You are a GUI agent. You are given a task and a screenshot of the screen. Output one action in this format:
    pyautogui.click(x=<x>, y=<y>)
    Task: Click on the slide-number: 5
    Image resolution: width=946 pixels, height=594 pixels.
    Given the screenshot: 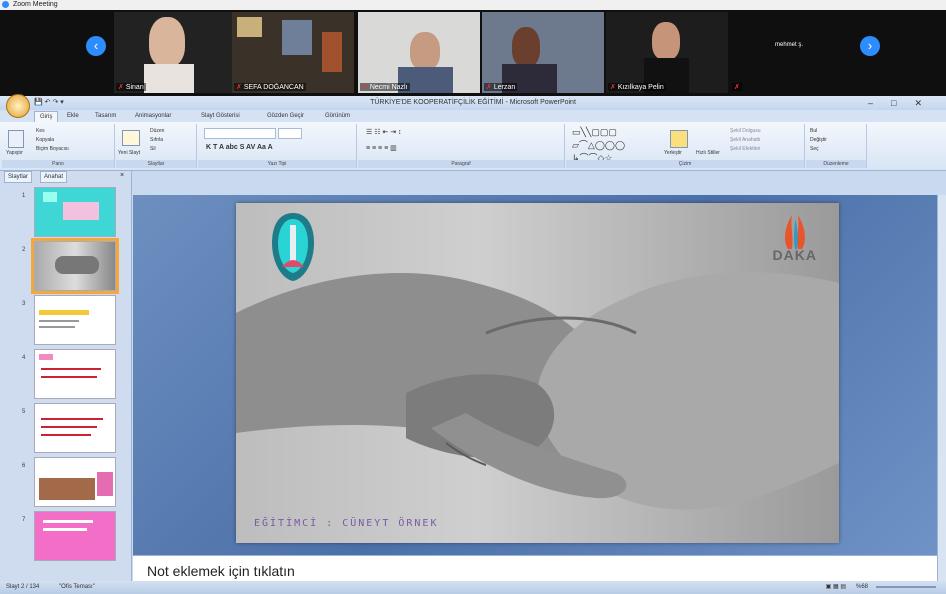 What is the action you would take?
    pyautogui.click(x=24, y=412)
    